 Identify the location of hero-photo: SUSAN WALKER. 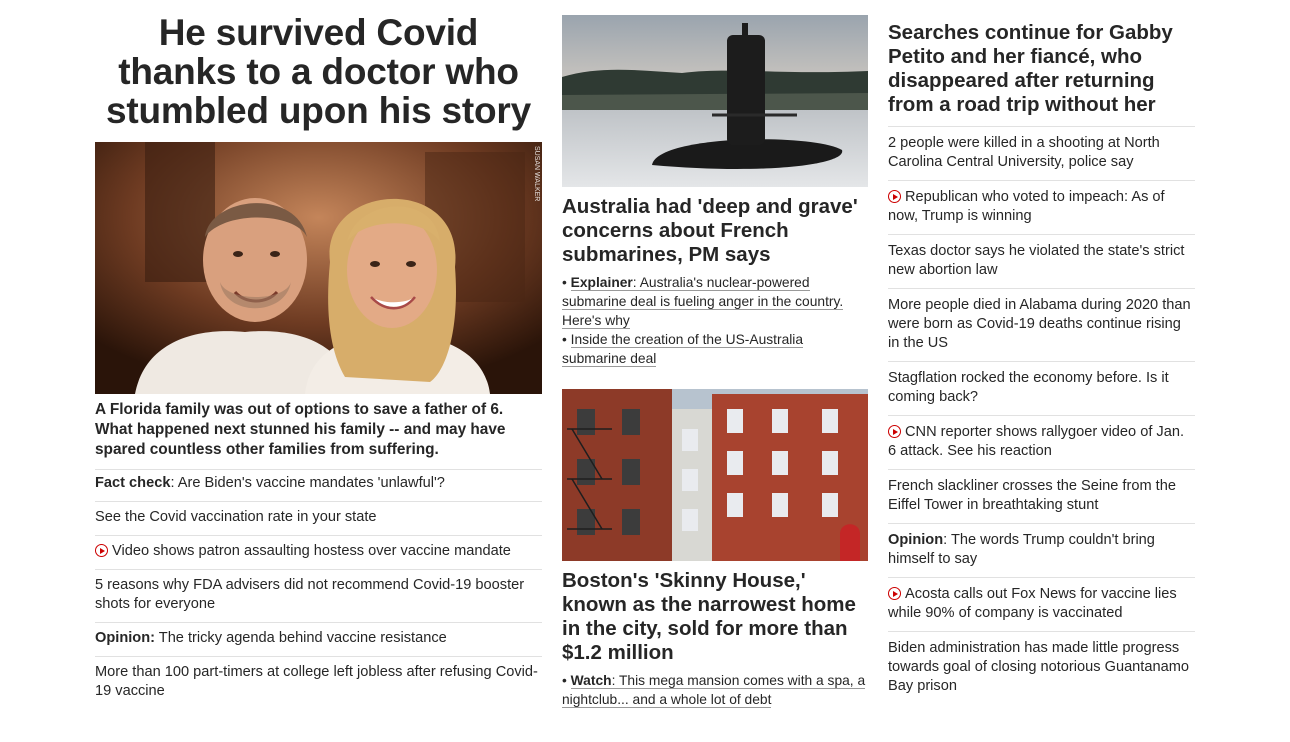
(318, 268).